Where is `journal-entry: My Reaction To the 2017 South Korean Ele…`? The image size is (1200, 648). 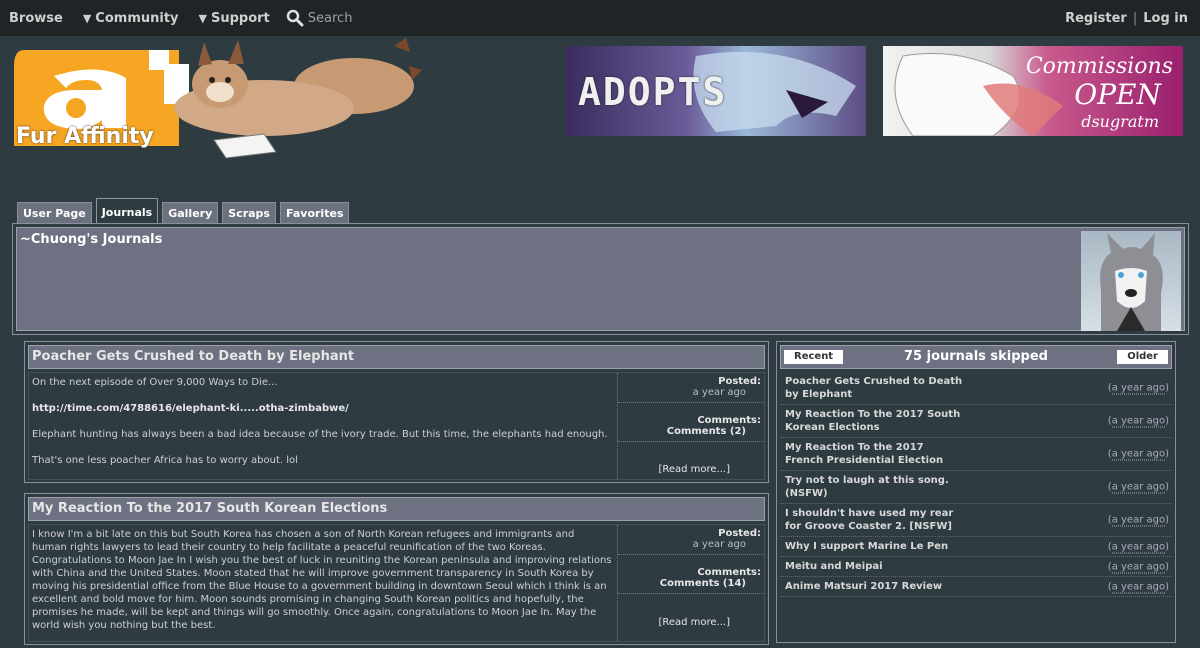
journal-entry: My Reaction To the 2017 South Korean Ele… is located at coordinates (396, 569).